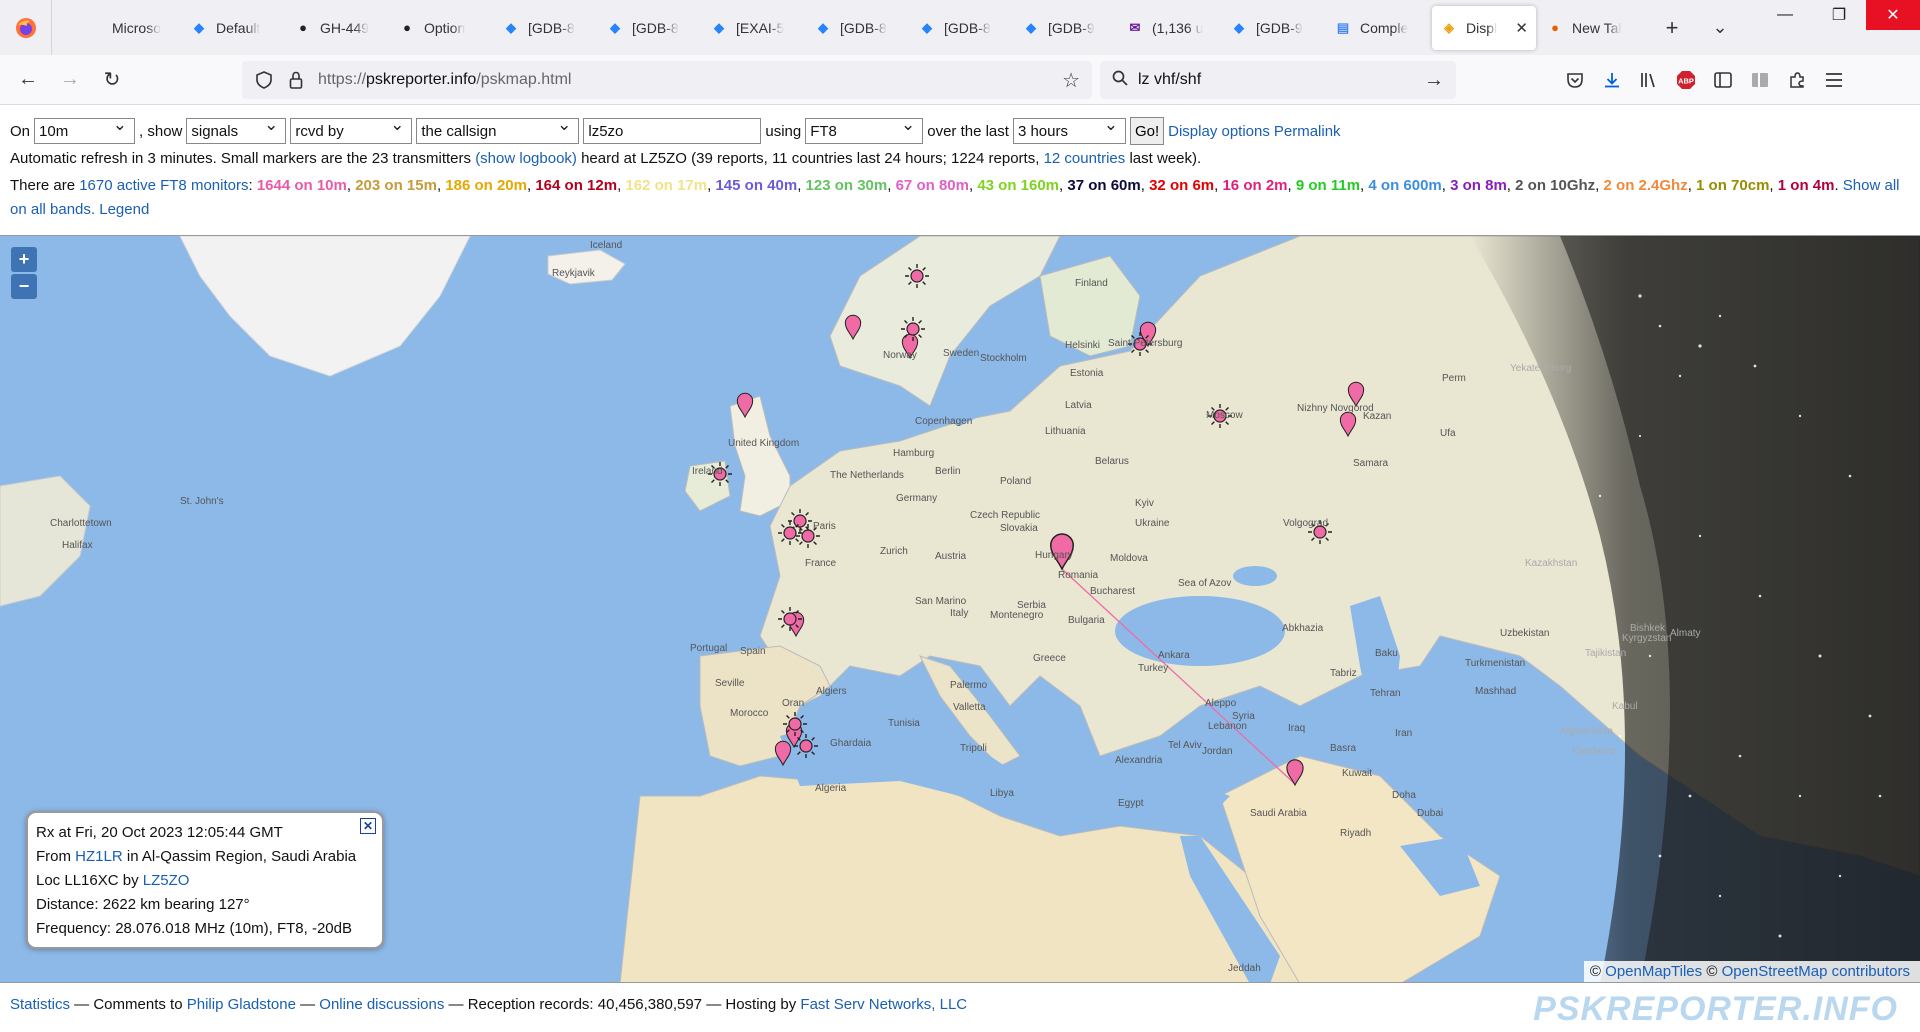 This screenshot has width=1920, height=1032. Describe the element at coordinates (1430, 813) in the screenshot. I see `map-place-label: Dubai` at that location.